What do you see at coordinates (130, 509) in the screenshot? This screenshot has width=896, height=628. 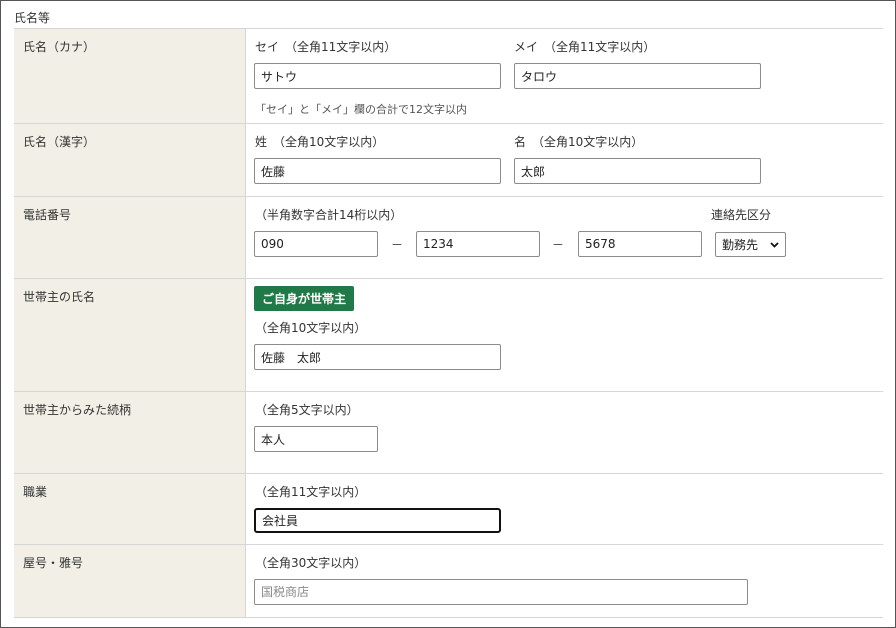 I see `label-cell: 職業` at bounding box center [130, 509].